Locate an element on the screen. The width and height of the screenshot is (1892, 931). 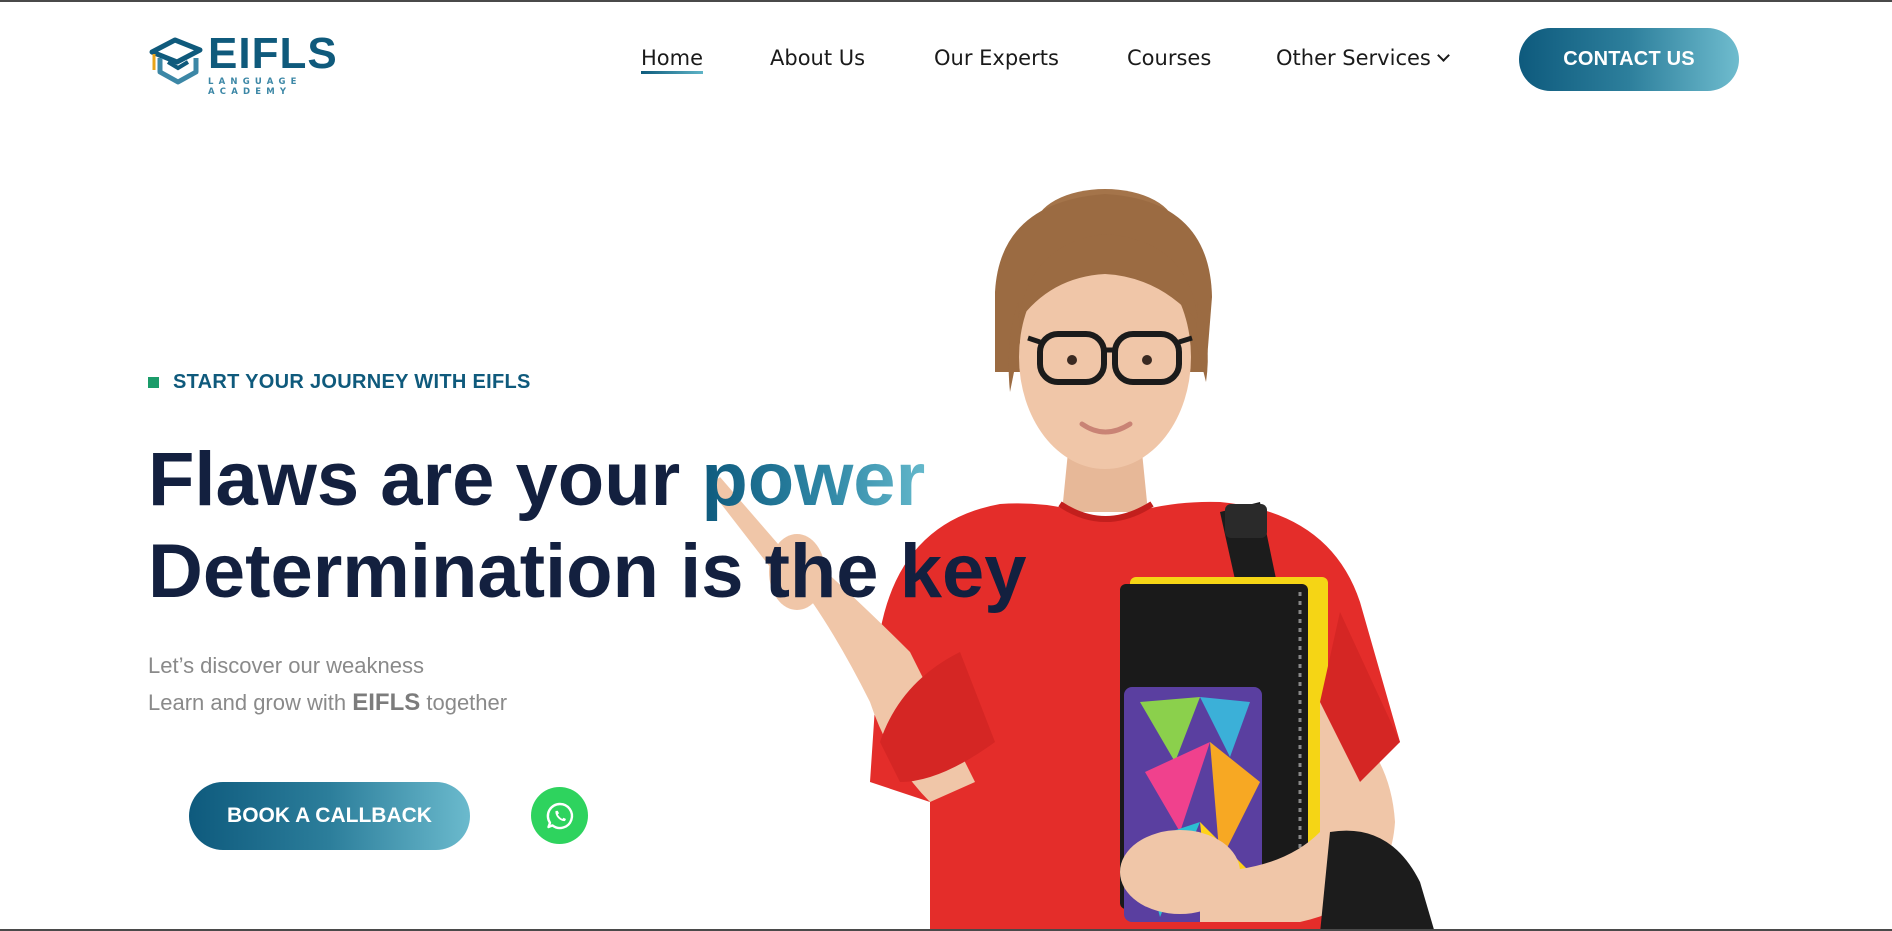
nav-item-other-services: Other Services is located at coordinates (1363, 58).